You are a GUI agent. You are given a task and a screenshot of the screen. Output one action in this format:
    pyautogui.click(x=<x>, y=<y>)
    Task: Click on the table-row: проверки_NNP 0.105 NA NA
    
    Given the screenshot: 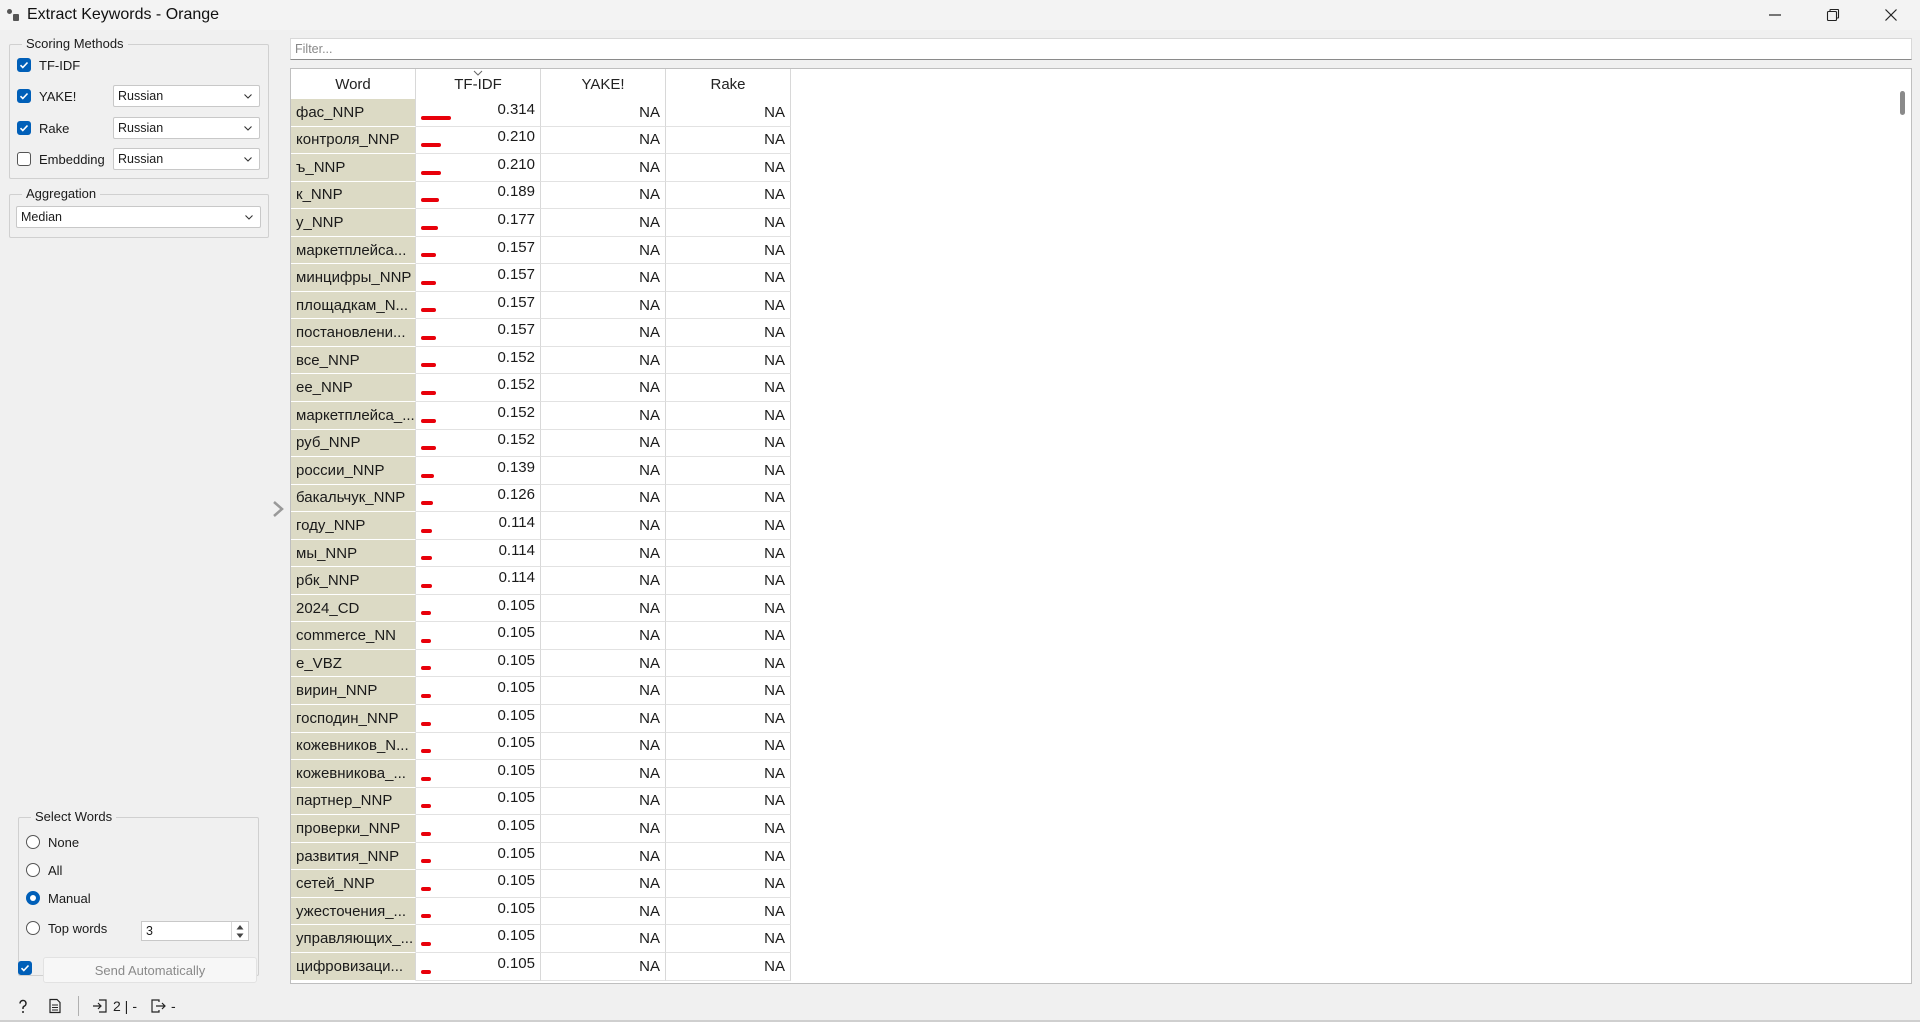 What is the action you would take?
    pyautogui.click(x=541, y=829)
    